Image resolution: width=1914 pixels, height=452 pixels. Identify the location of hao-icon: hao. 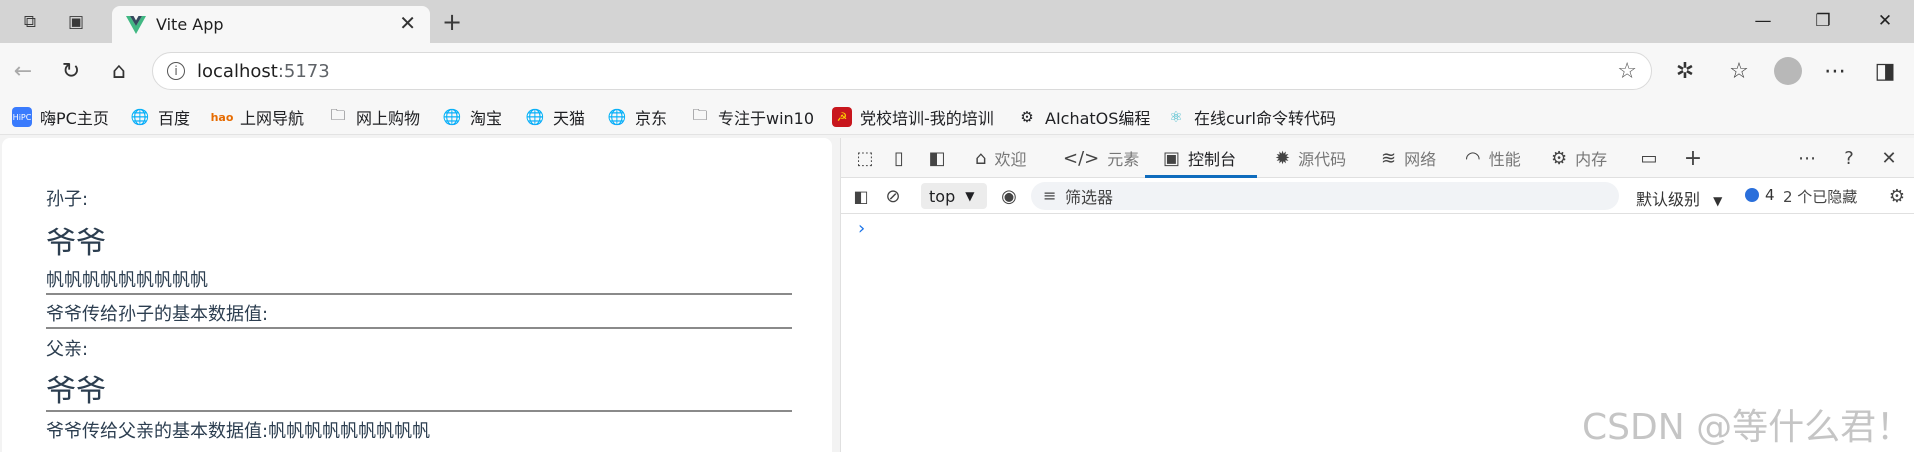
(222, 117).